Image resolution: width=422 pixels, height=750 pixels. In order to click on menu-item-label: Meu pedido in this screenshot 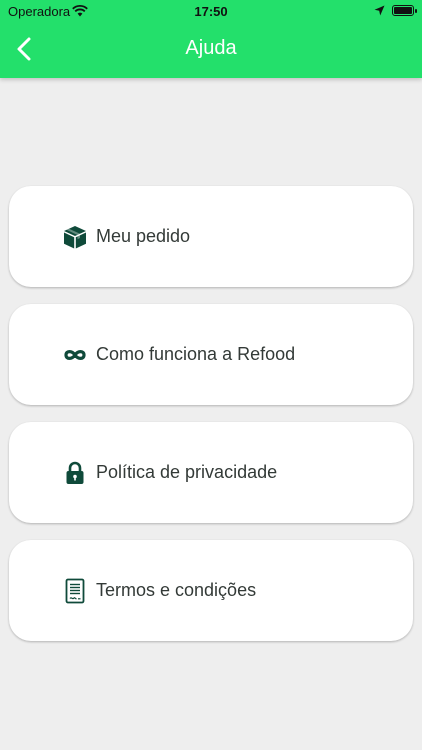, I will do `click(143, 236)`.